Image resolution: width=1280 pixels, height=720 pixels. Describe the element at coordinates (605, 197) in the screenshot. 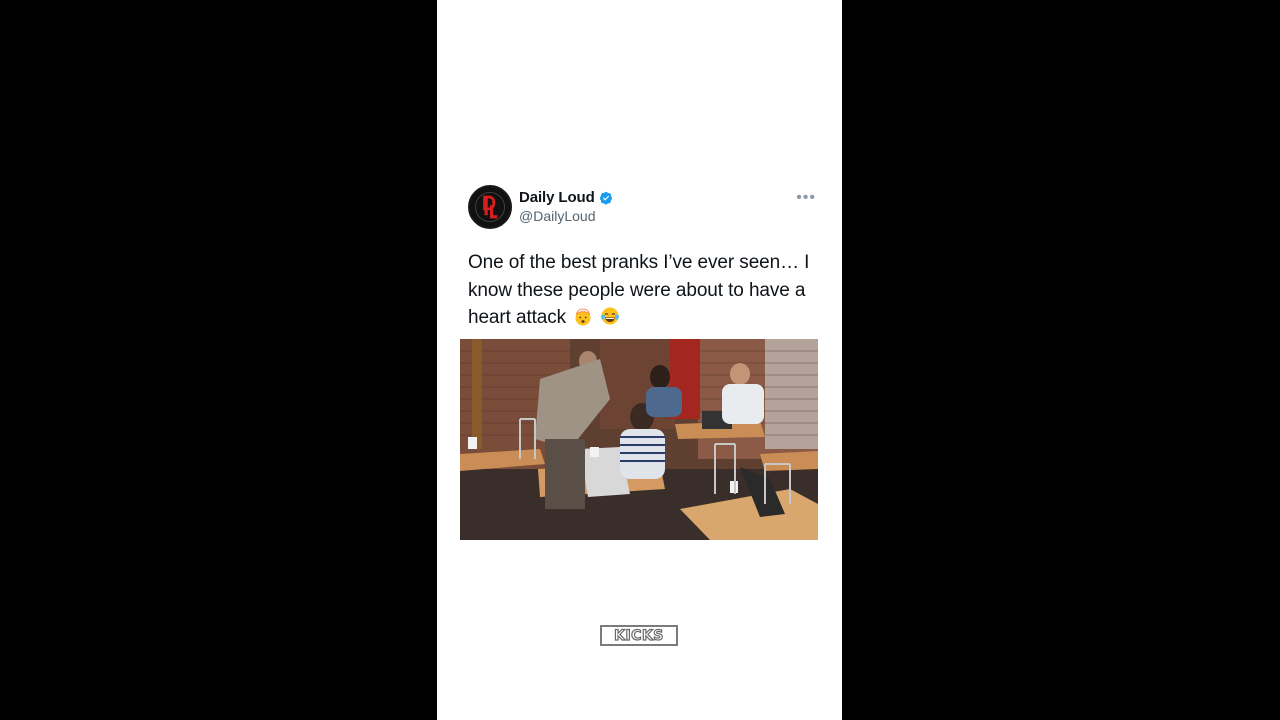

I see `verified-badge-icon` at that location.